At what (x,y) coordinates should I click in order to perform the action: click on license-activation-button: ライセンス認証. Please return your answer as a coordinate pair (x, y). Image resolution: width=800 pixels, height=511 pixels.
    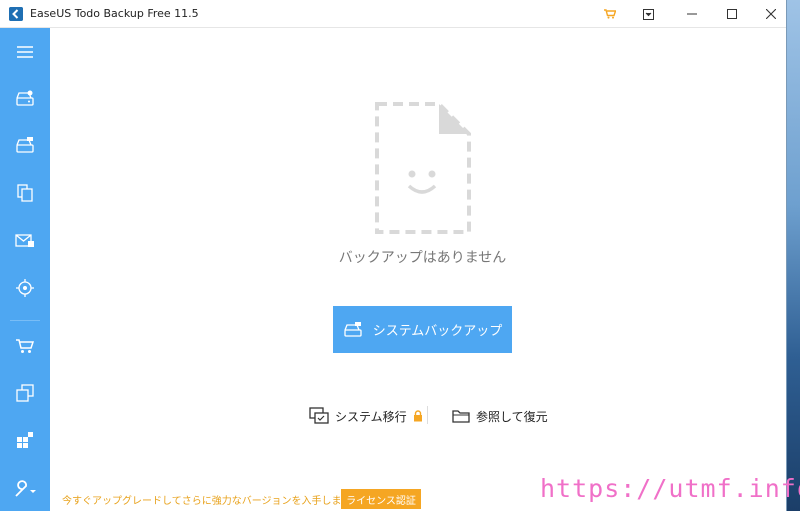
    Looking at the image, I should click on (381, 499).